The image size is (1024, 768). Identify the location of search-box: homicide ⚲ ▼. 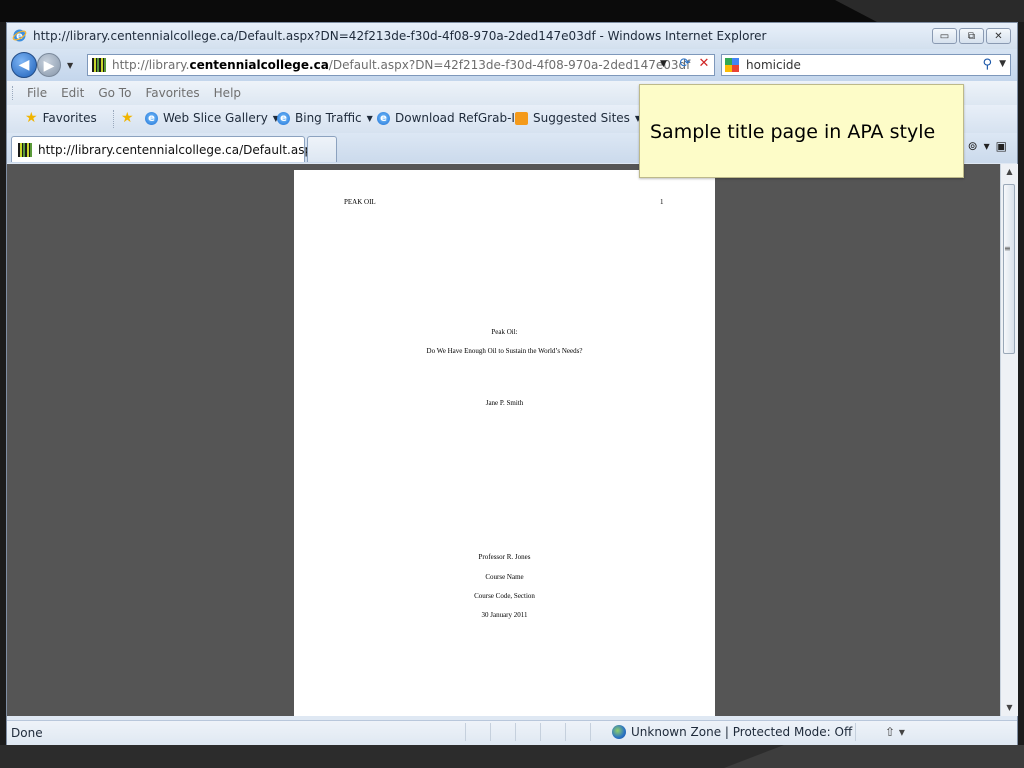
(866, 65).